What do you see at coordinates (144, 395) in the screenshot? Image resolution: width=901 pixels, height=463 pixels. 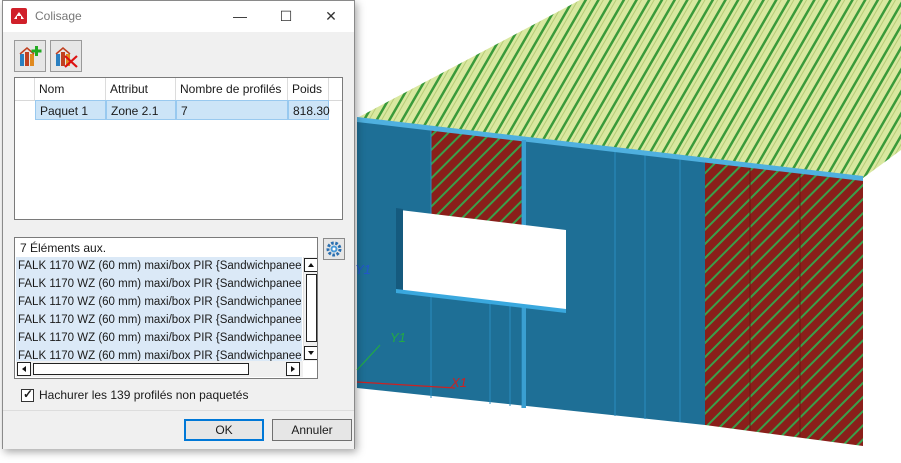 I see `hatch-unpacked-label: Hachurer les 139 profilés non paquetés` at bounding box center [144, 395].